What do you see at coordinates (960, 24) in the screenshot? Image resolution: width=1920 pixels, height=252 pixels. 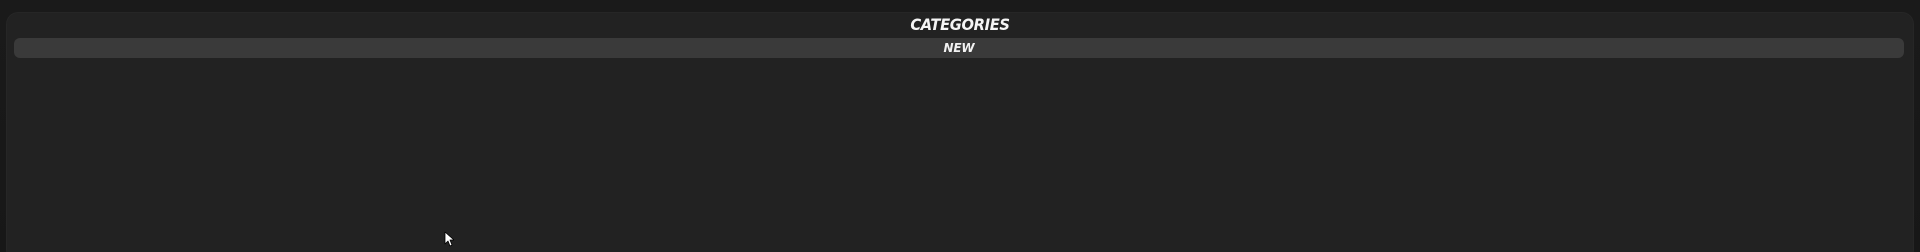 I see `categories-title: CATEGORIES` at bounding box center [960, 24].